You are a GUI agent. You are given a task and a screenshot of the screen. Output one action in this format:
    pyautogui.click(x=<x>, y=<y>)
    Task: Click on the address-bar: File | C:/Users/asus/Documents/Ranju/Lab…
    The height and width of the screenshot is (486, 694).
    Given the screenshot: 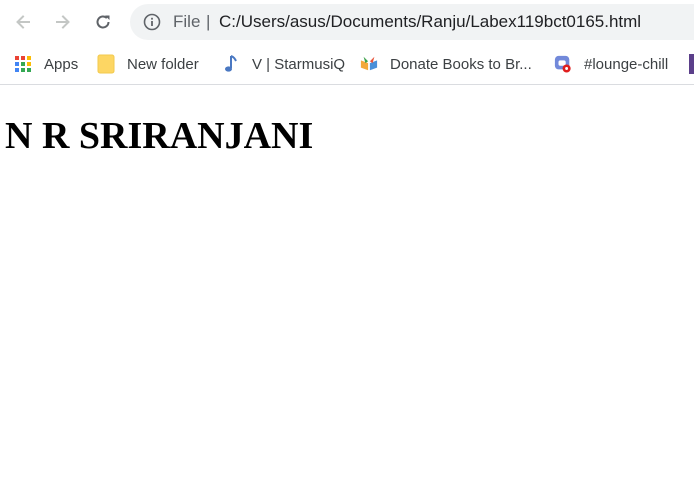 What is the action you would take?
    pyautogui.click(x=412, y=22)
    